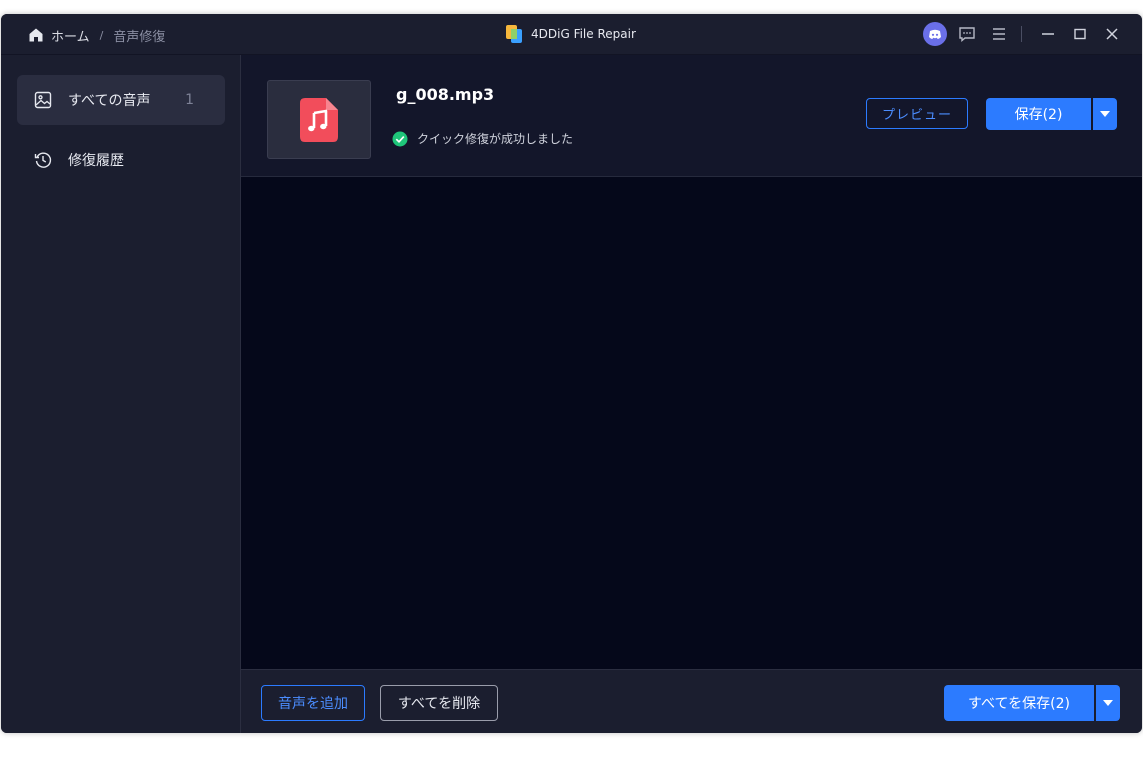 The height and width of the screenshot is (762, 1143). Describe the element at coordinates (400, 138) in the screenshot. I see `check-circle-icon` at that location.